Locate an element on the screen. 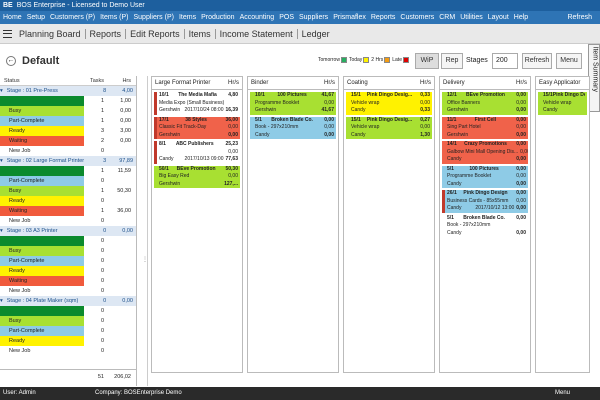 This screenshot has height=400, width=600. card-text: Gershwin is located at coordinates (458, 110).